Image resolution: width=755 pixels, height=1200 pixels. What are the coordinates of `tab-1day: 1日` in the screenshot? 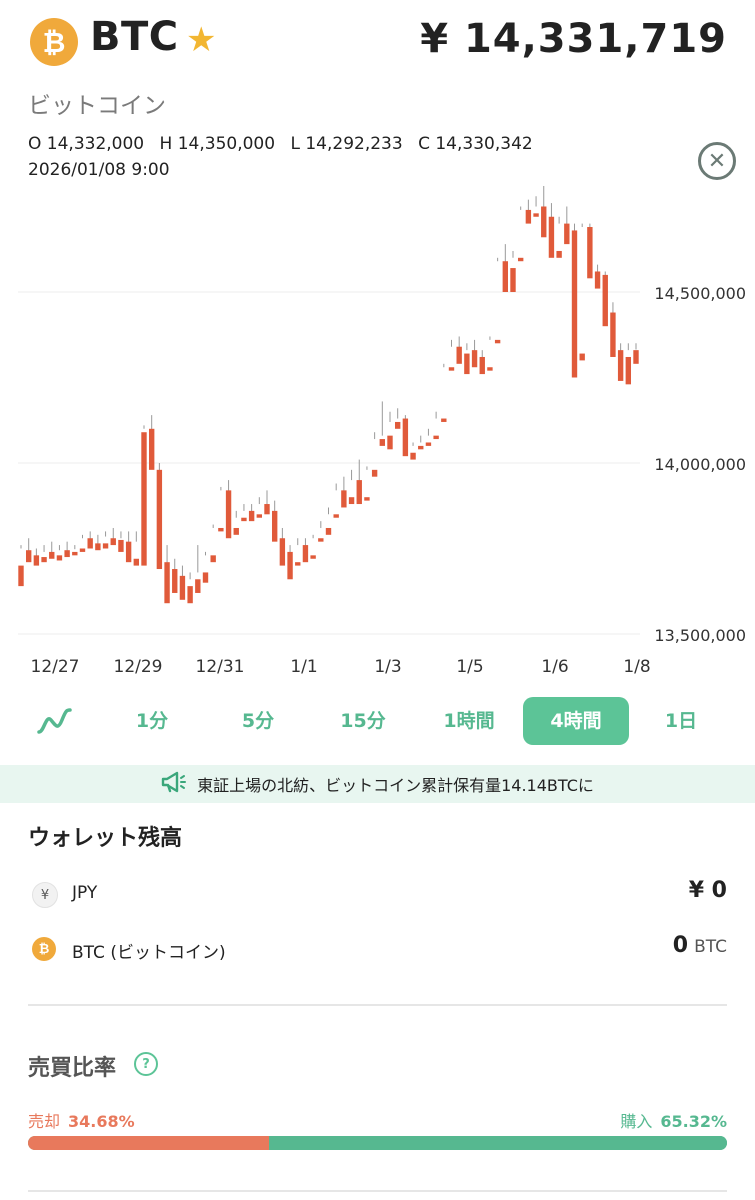 It's located at (681, 721).